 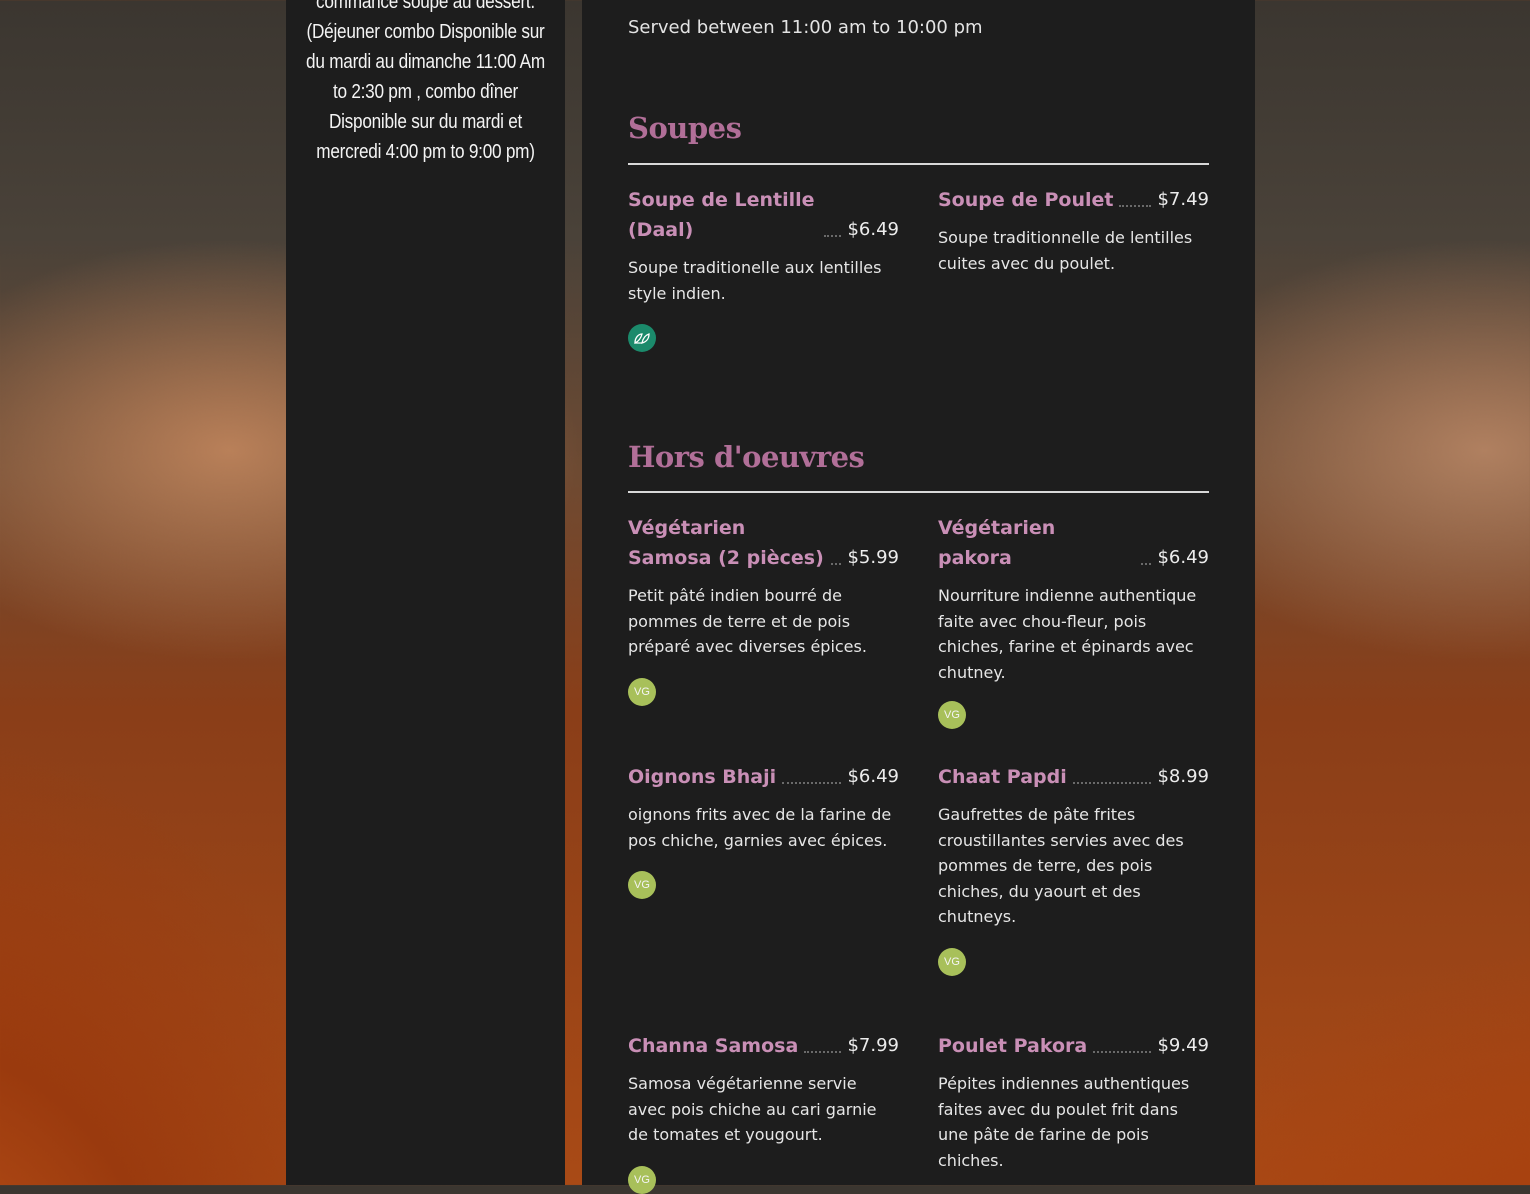 I want to click on vegan-leaf-icon, so click(x=642, y=338).